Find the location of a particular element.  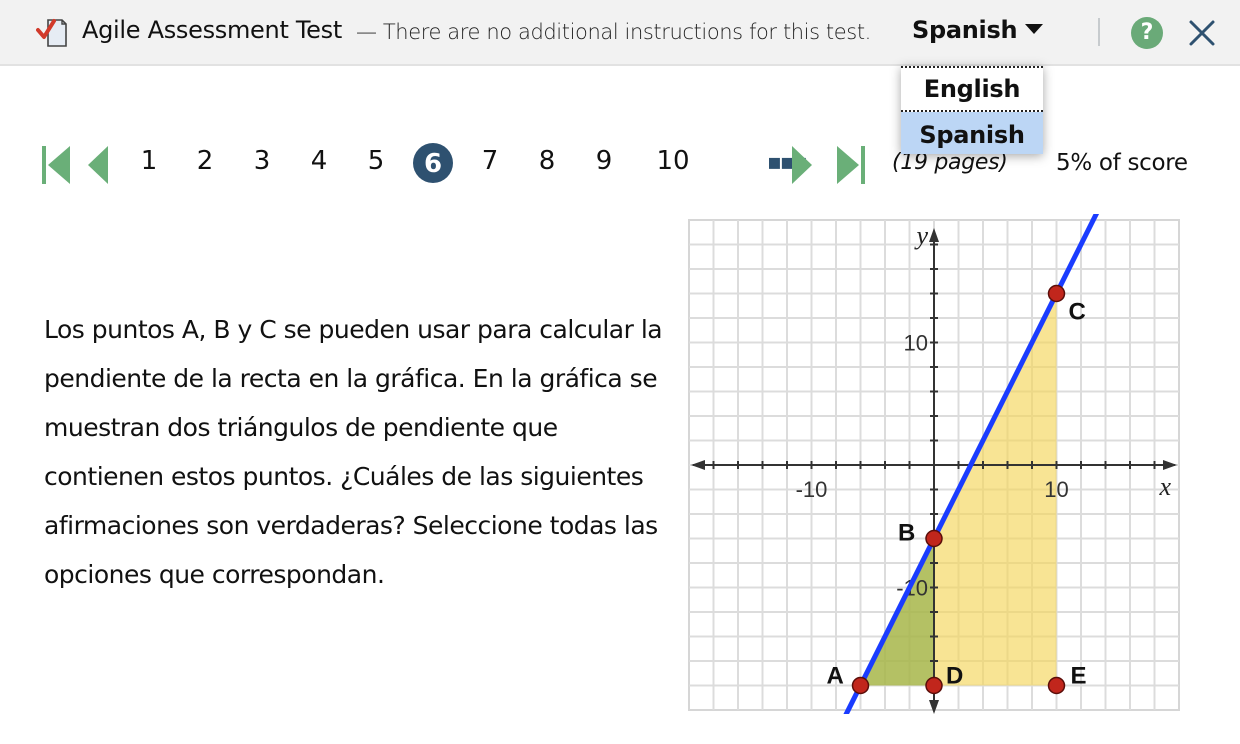

point-label-A: A is located at coordinates (835, 676).